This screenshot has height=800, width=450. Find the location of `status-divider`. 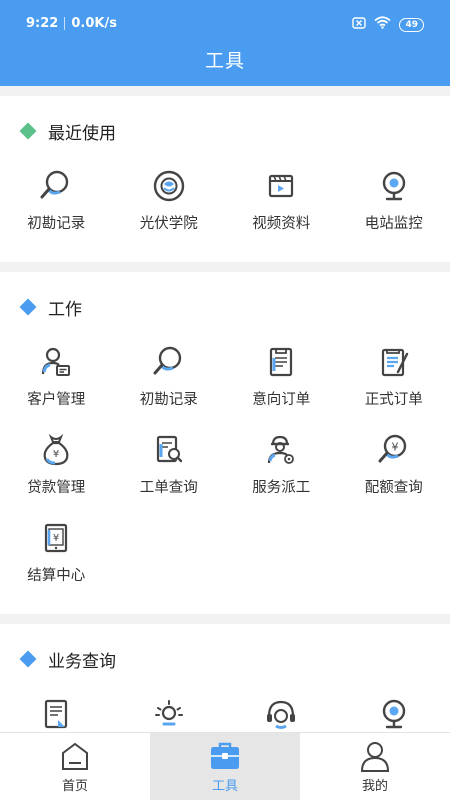

status-divider is located at coordinates (65, 23).